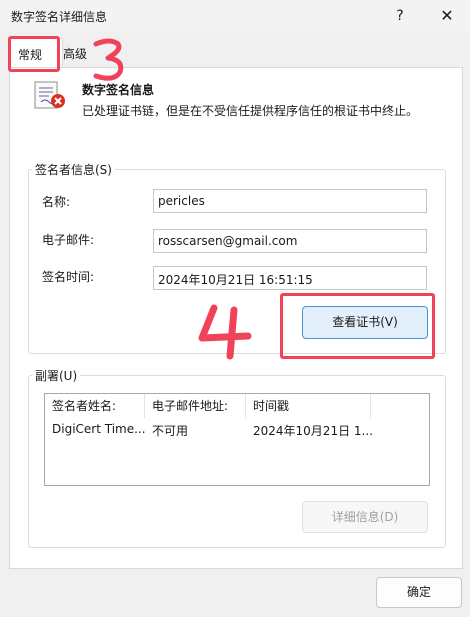 This screenshot has width=470, height=617. What do you see at coordinates (195, 406) in the screenshot?
I see `column-header-email: 电子邮件地址:` at bounding box center [195, 406].